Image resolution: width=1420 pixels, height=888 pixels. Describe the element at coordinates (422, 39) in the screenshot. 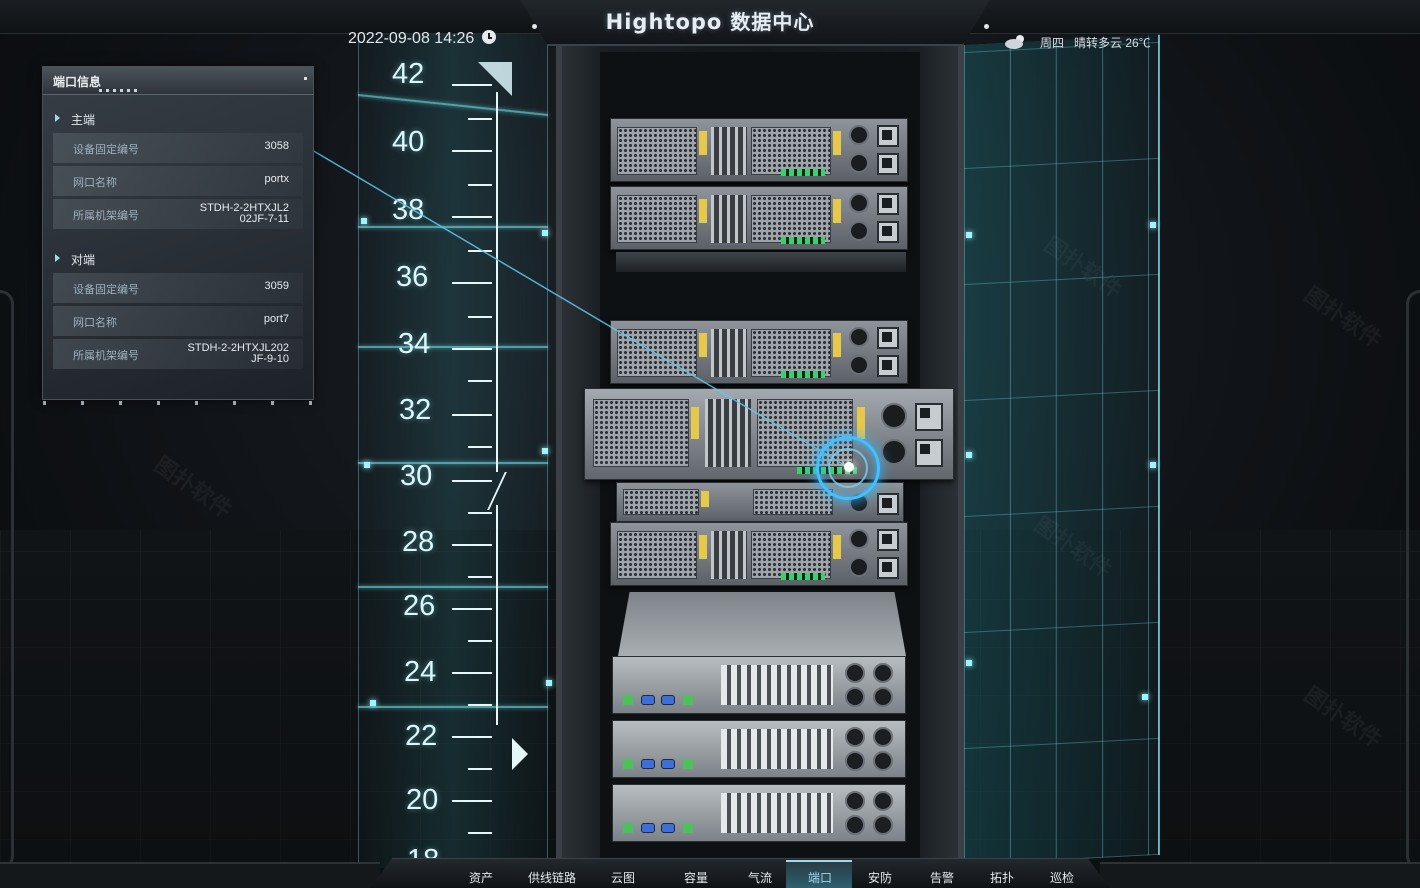

I see `datetime: 2022-09-08 14:26` at that location.